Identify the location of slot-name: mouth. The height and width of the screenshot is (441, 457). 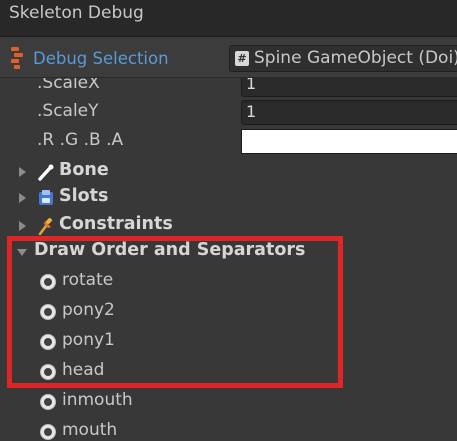
(90, 430).